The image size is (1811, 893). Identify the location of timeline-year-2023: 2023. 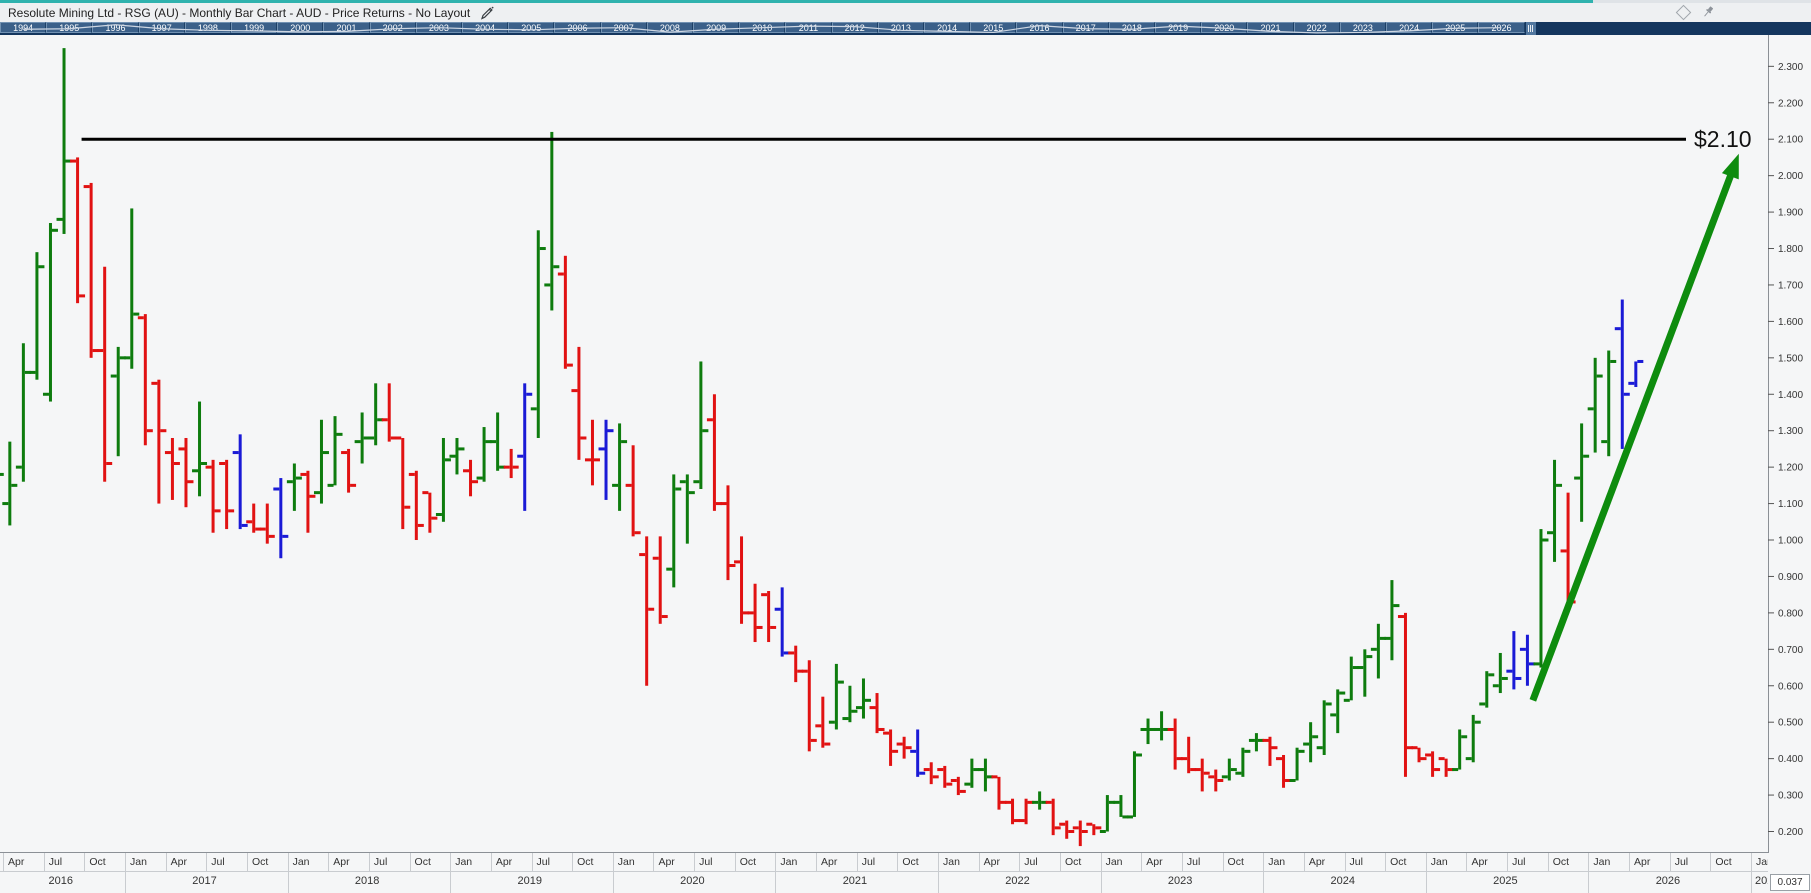
(1362, 27).